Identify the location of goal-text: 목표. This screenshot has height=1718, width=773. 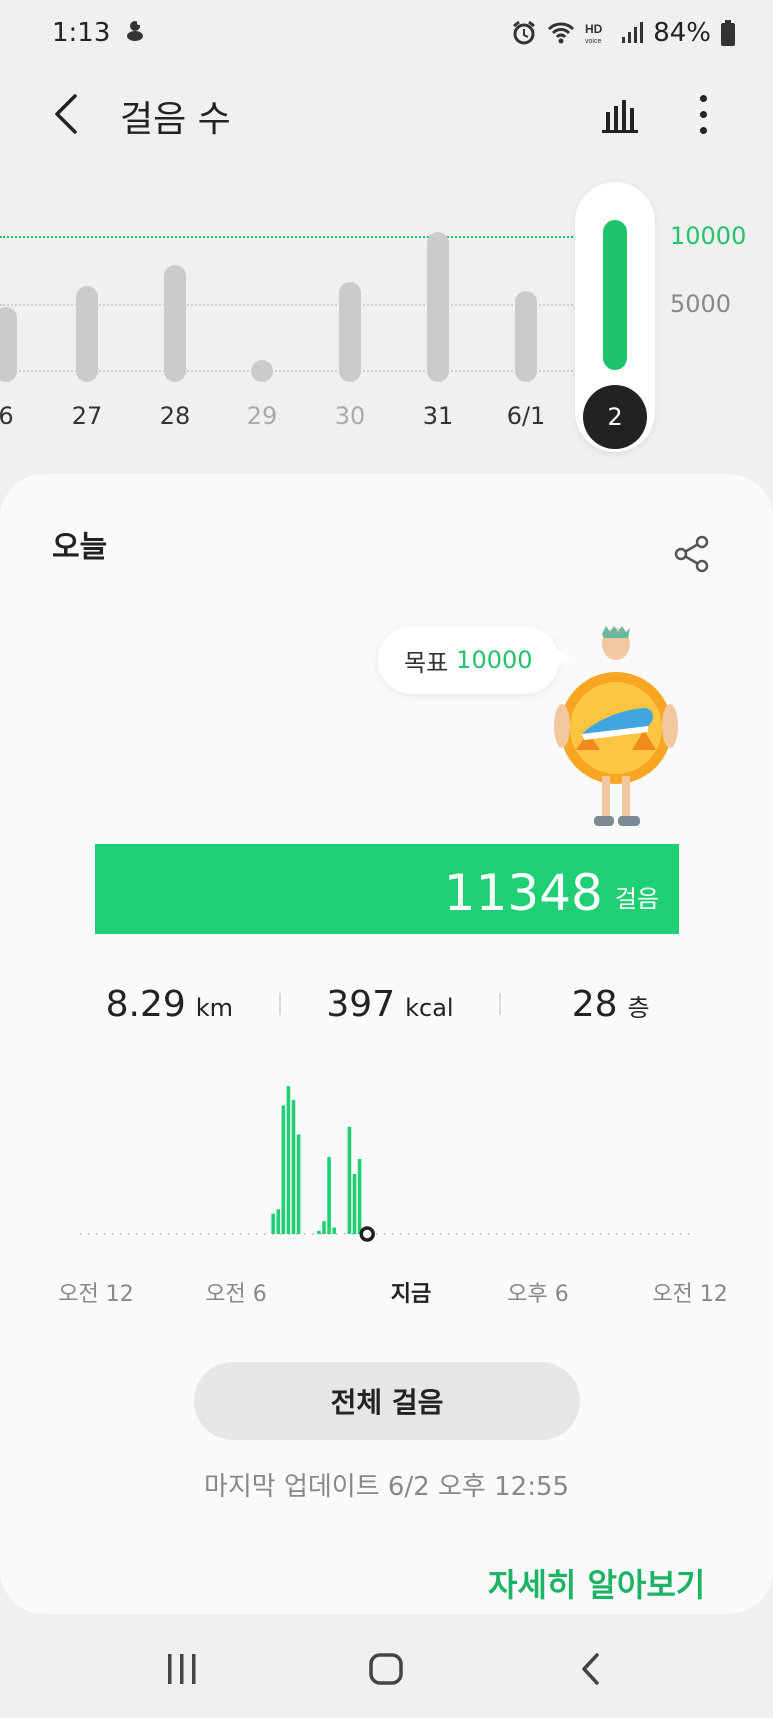
(426, 662).